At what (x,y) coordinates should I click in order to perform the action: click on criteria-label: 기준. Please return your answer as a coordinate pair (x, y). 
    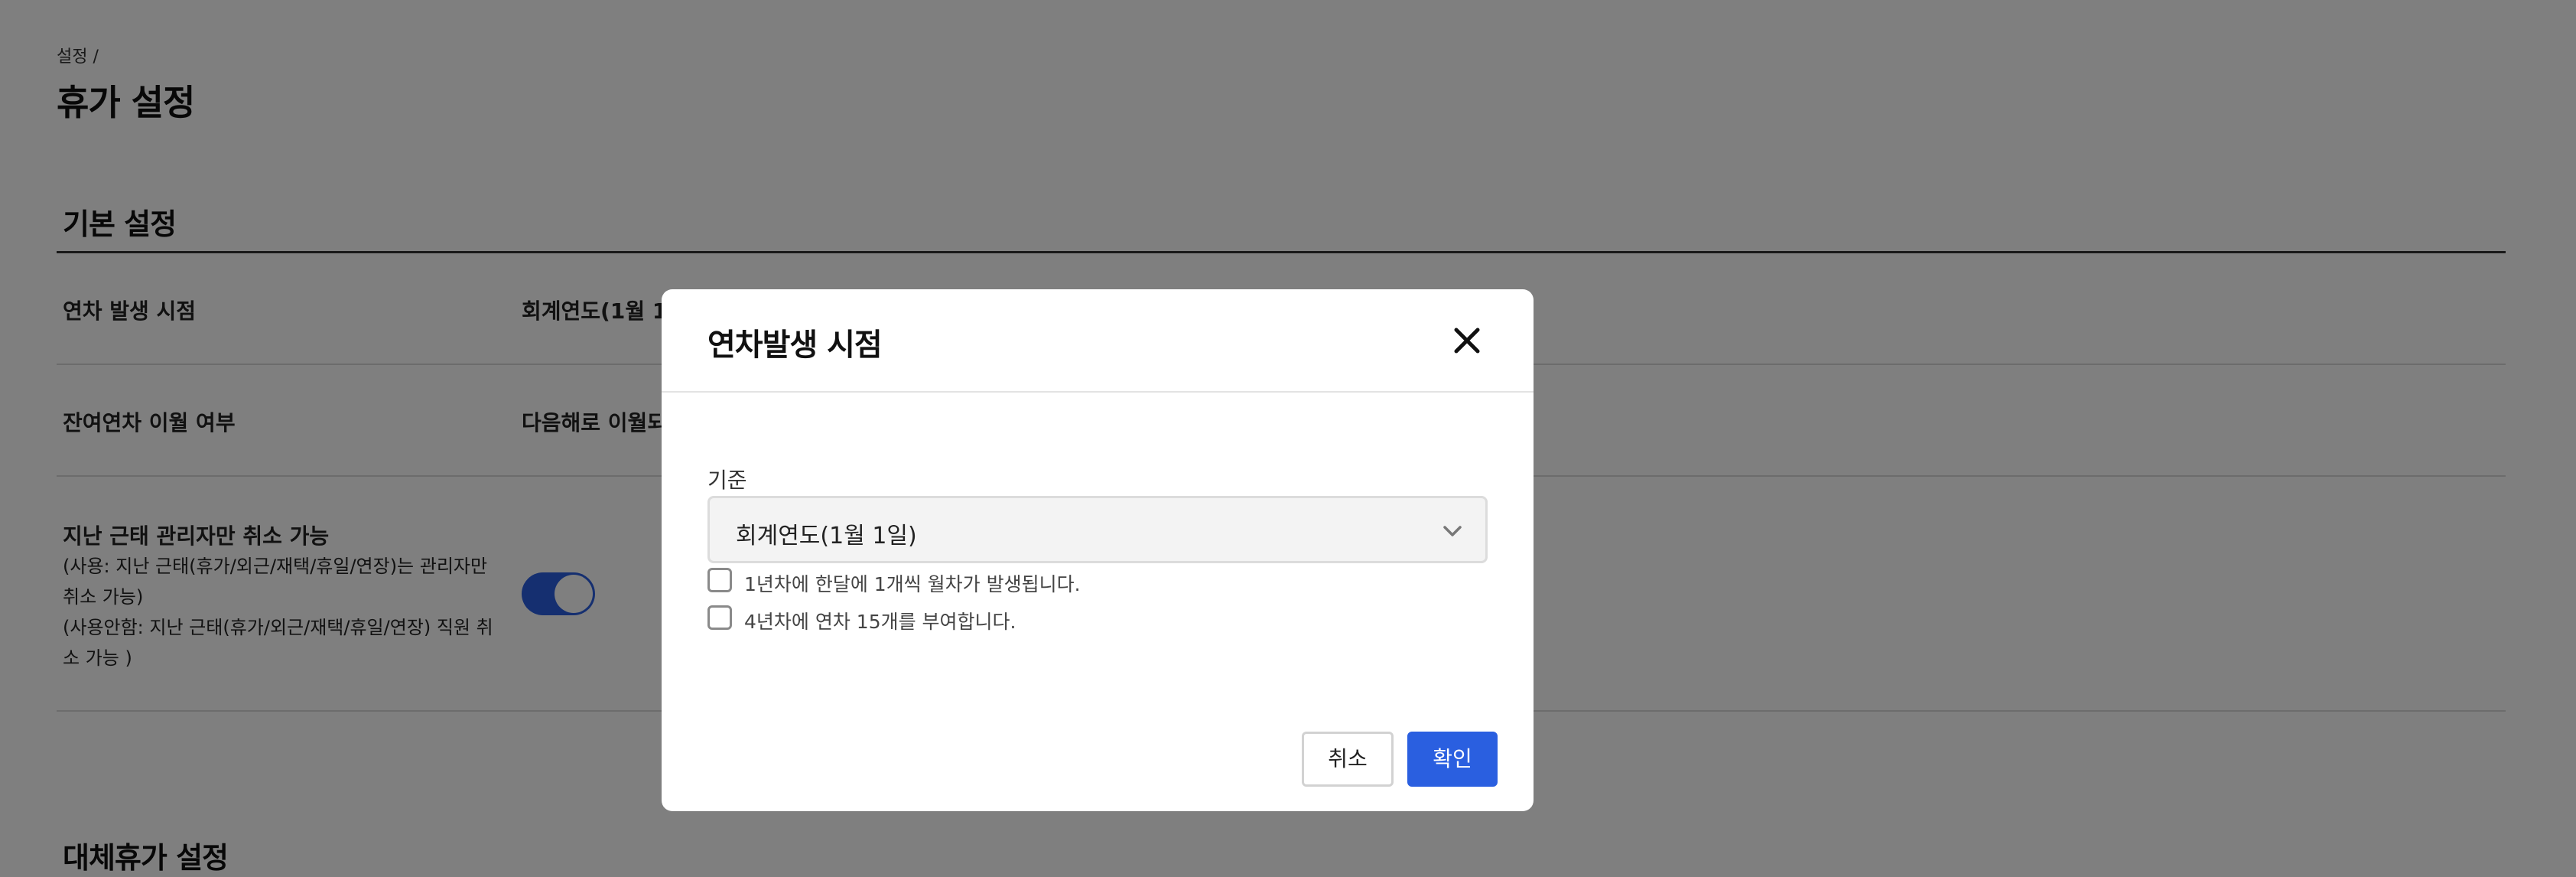
    Looking at the image, I should click on (727, 481).